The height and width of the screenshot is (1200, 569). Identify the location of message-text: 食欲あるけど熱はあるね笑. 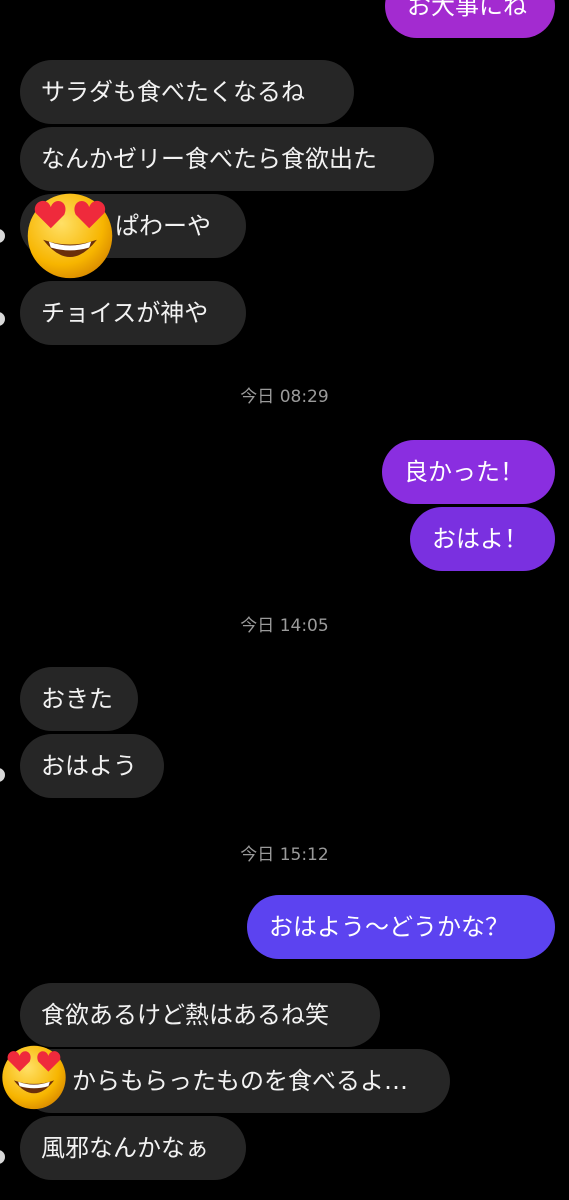
(185, 1015).